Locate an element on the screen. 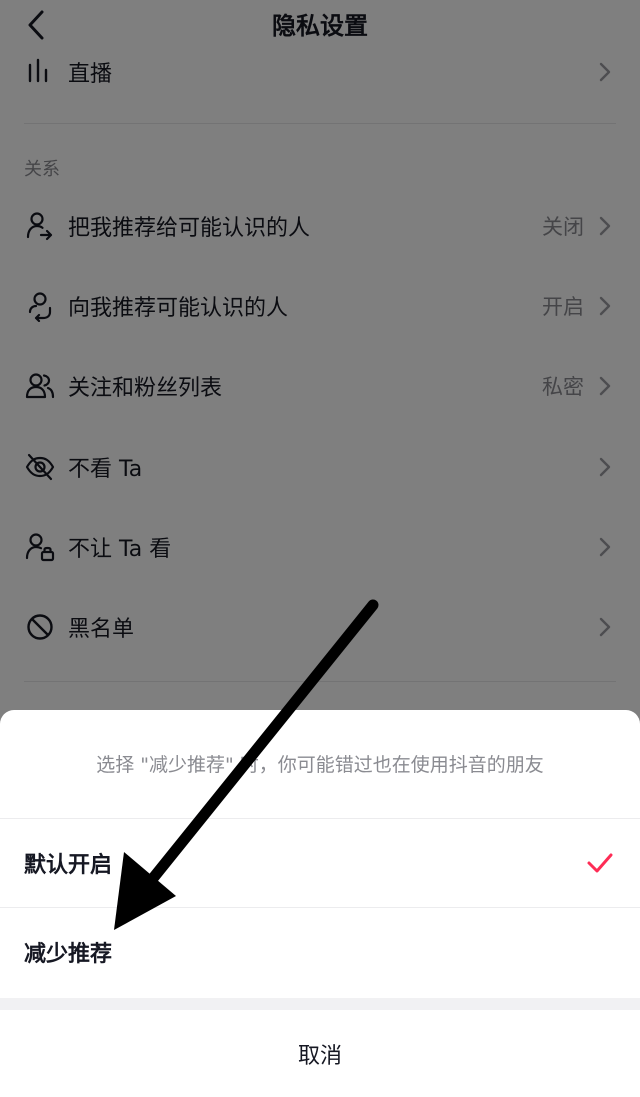 The width and height of the screenshot is (640, 1097). cancel-button: 取消 is located at coordinates (320, 1053).